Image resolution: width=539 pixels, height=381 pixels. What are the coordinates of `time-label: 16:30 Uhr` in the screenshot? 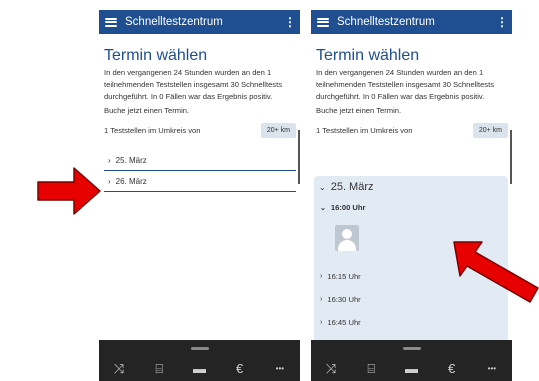 It's located at (344, 299).